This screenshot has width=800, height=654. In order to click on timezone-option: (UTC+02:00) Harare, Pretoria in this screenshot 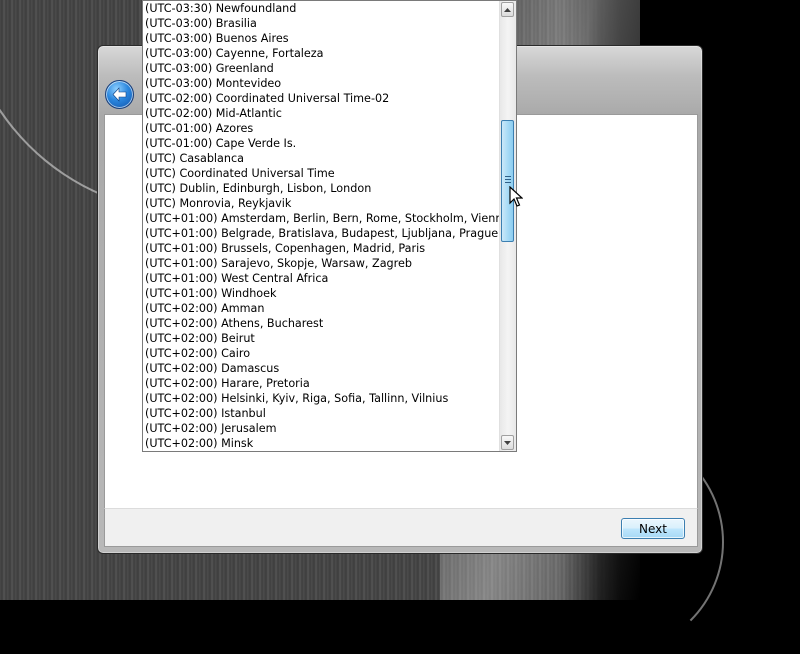, I will do `click(322, 383)`.